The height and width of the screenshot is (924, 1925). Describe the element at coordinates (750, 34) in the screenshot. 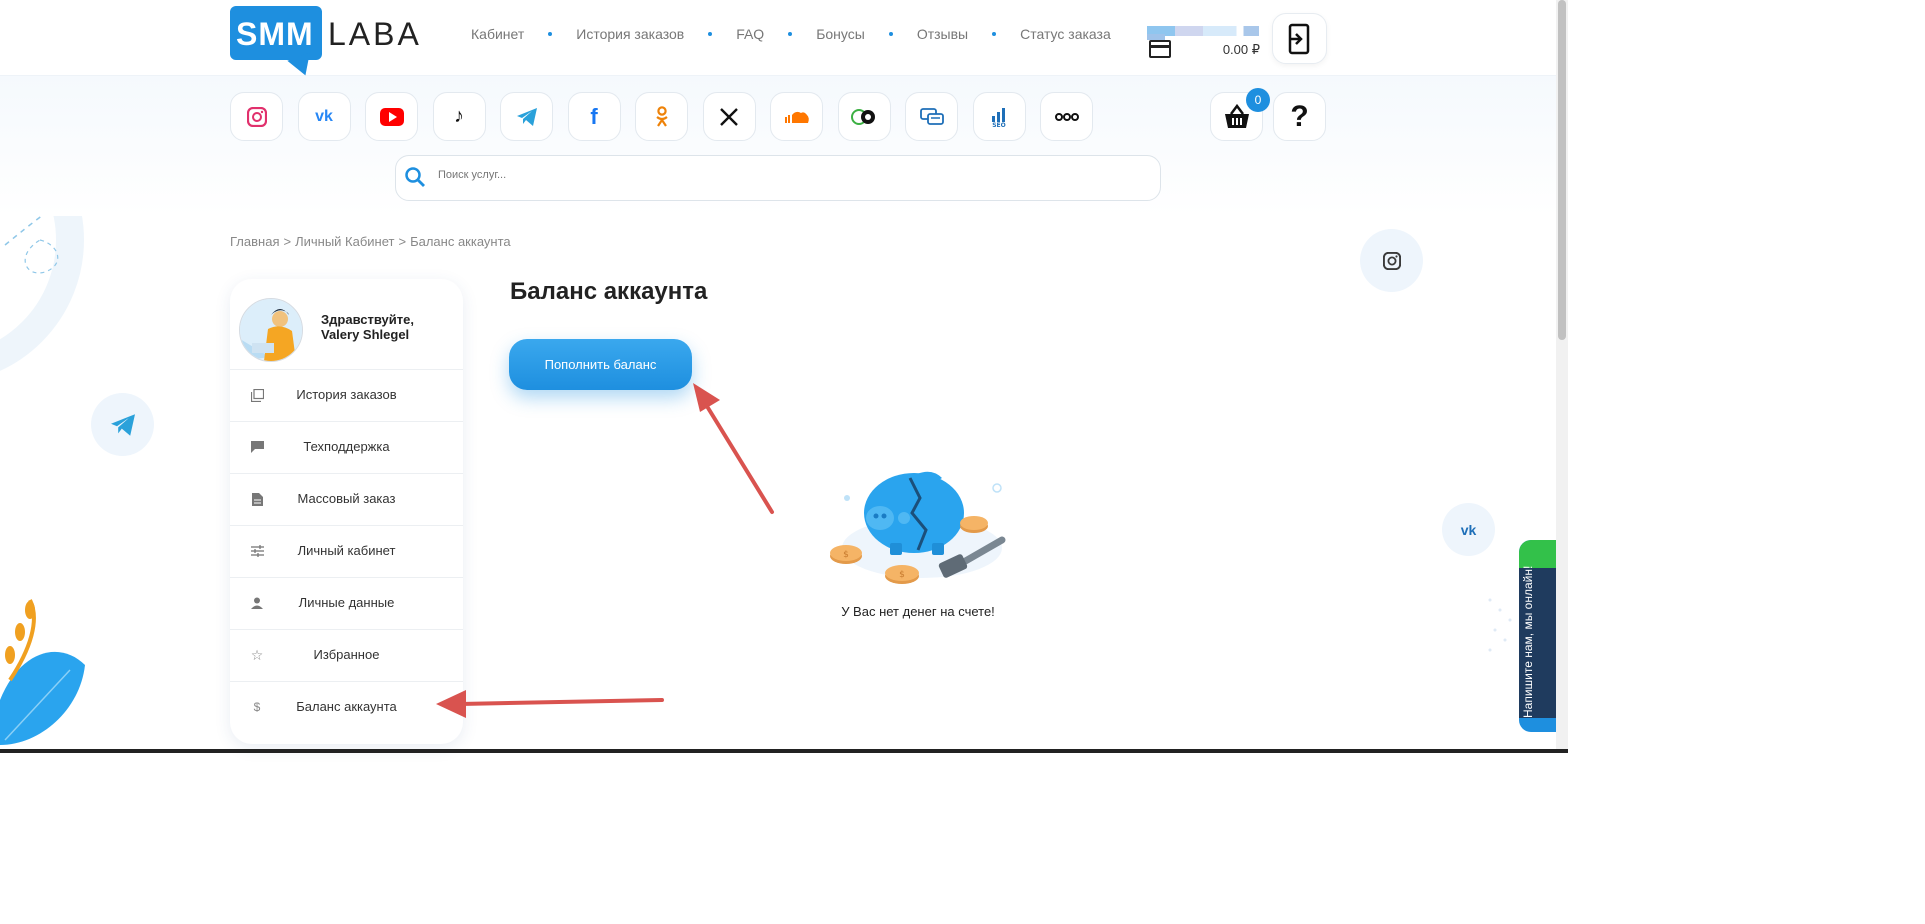

I see `nav-faq: FAQ` at that location.